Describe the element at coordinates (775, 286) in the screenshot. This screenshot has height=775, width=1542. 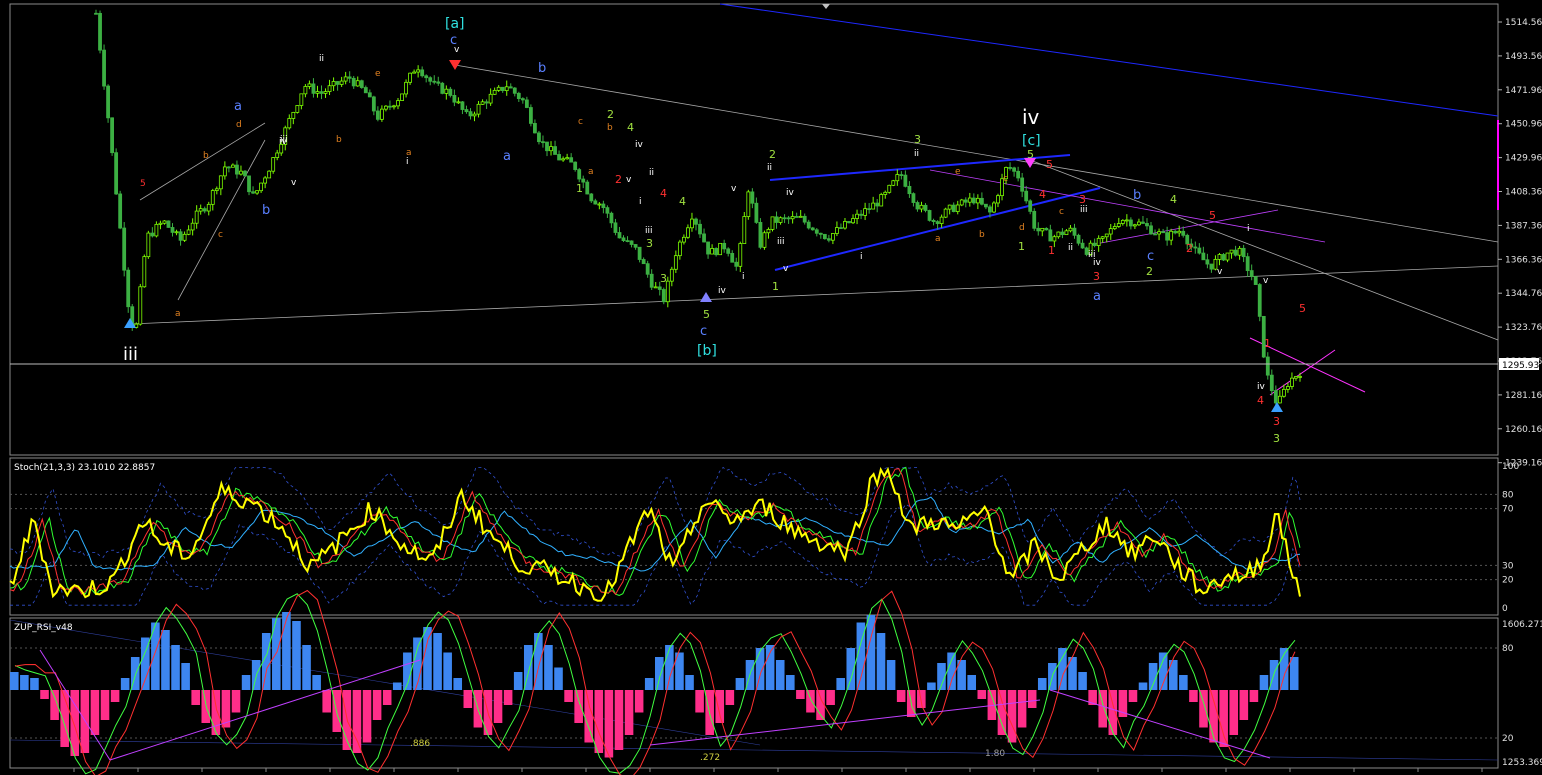
I see `wave-label: 1` at that location.